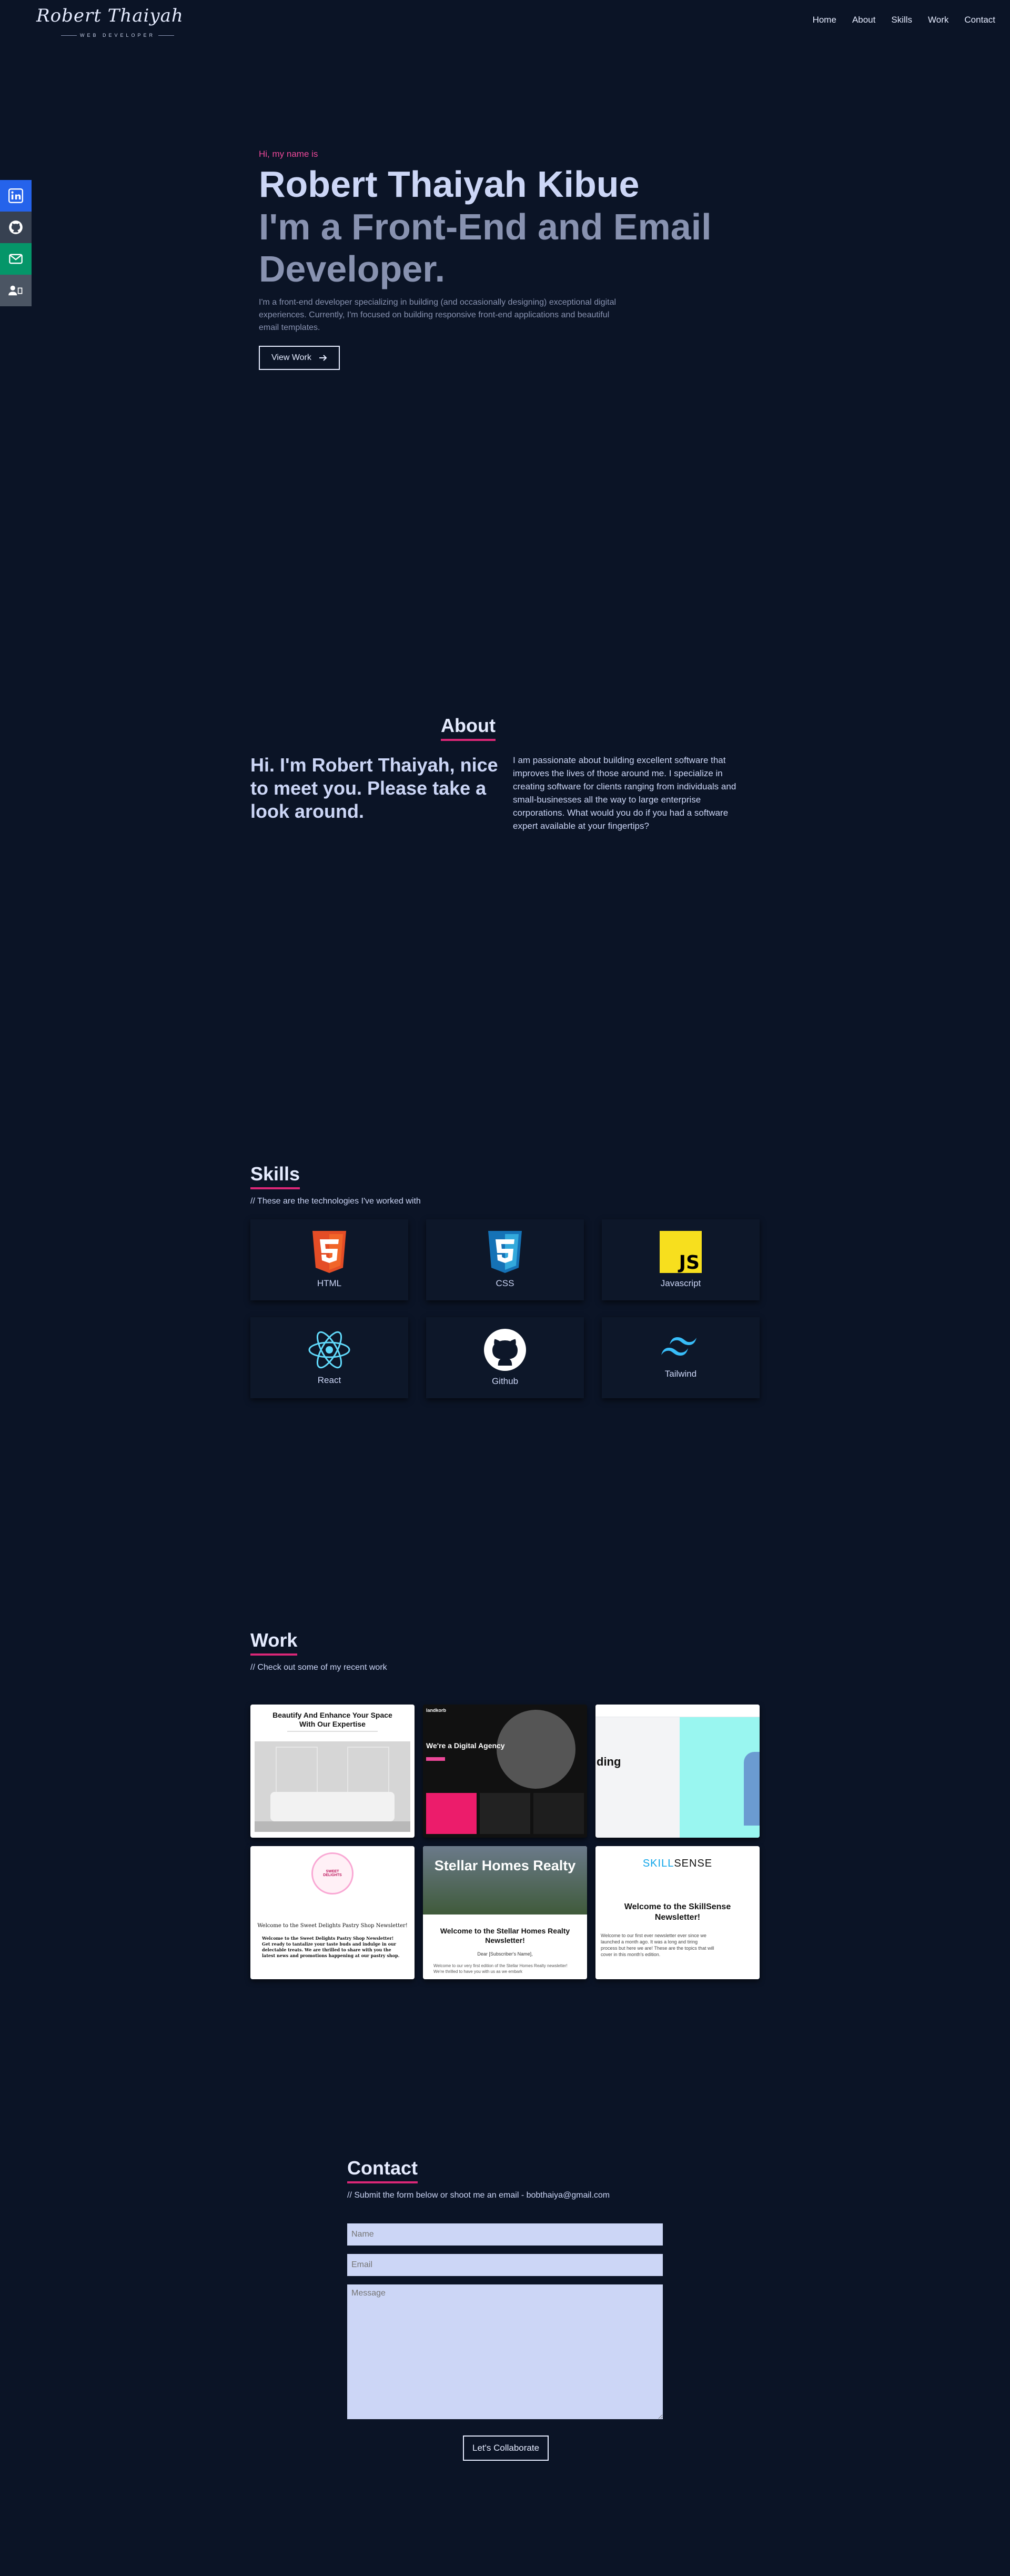  Describe the element at coordinates (938, 20) in the screenshot. I see `nav-work: Work` at that location.